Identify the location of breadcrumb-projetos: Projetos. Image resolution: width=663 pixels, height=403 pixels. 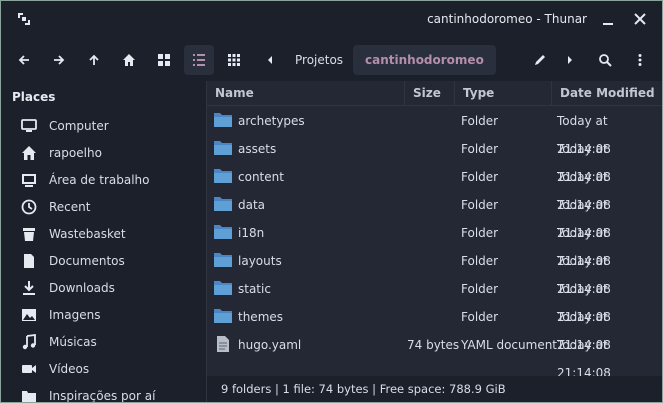
(319, 60).